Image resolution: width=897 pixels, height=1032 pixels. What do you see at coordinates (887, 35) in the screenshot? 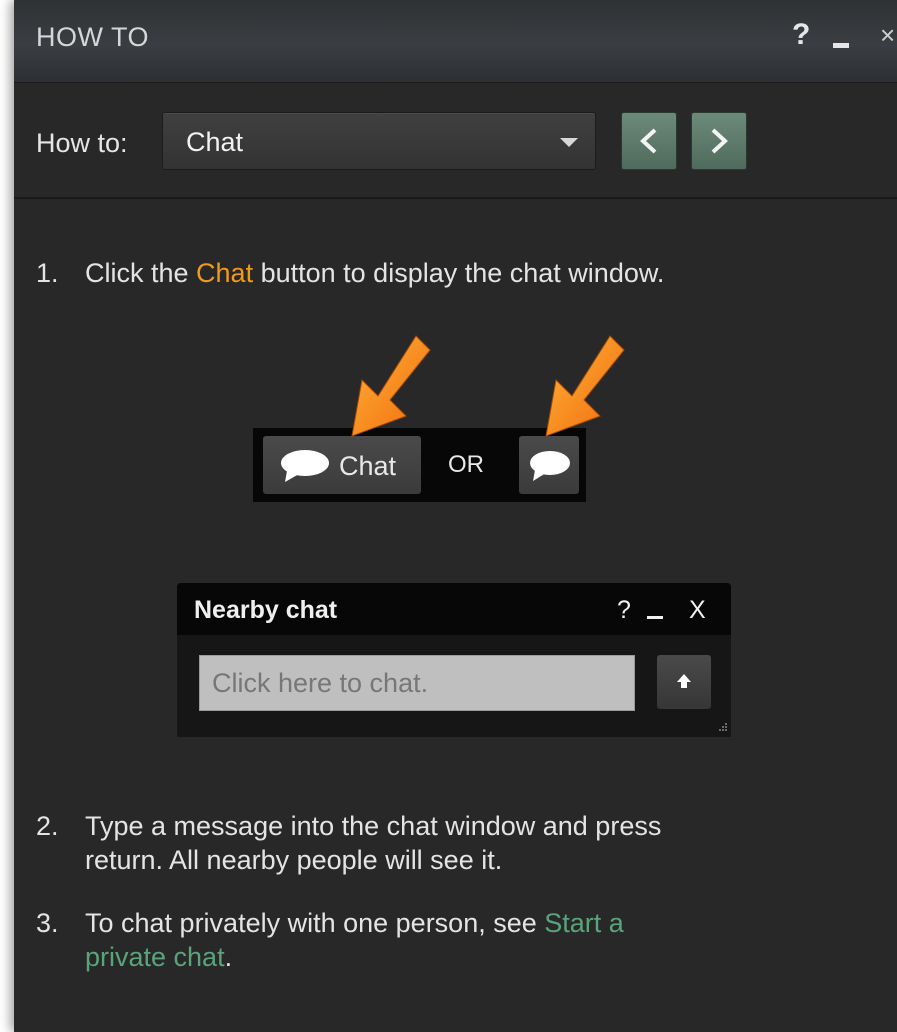
I see `close-icon: ×` at bounding box center [887, 35].